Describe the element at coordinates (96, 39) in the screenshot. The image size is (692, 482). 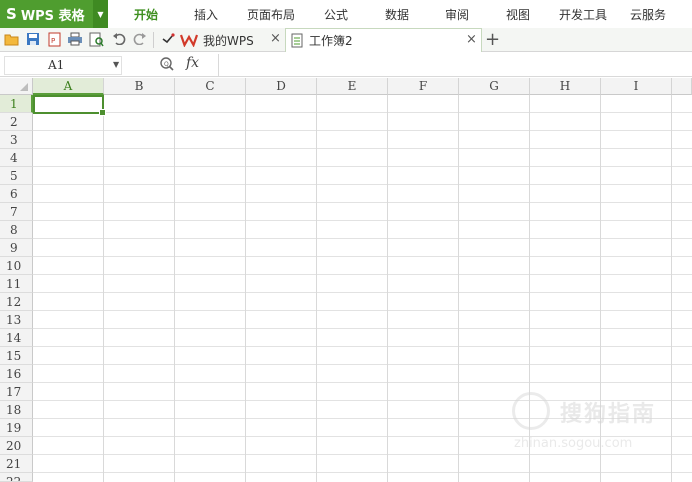
I see `print-preview-icon` at that location.